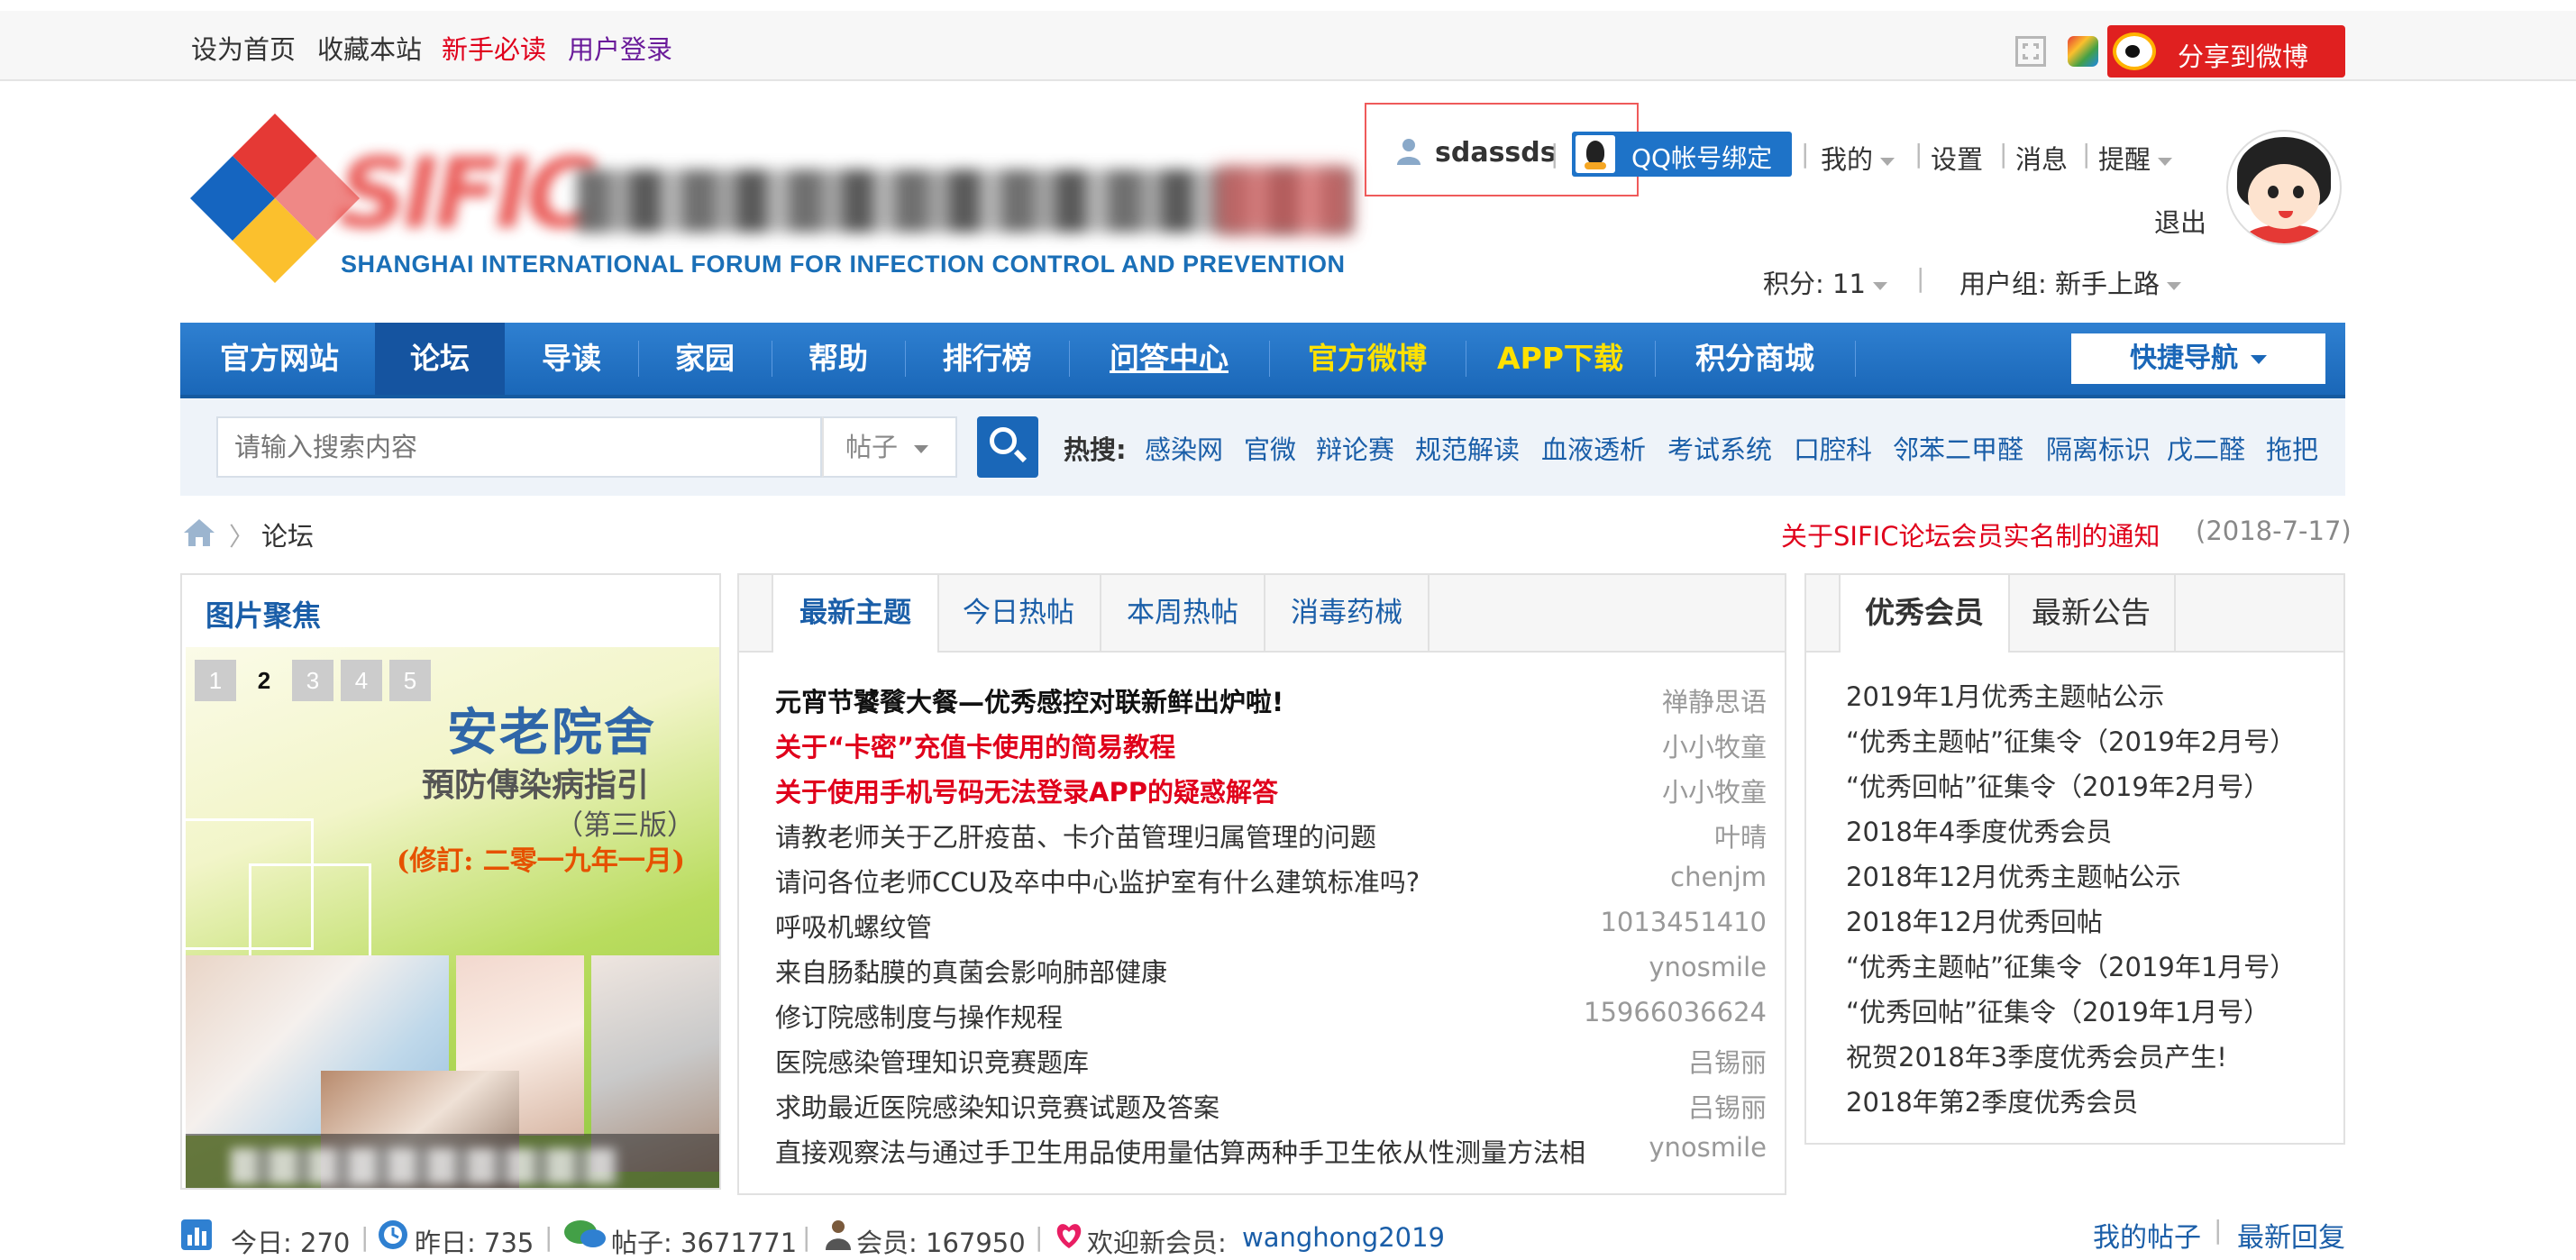 This screenshot has width=2576, height=1260. I want to click on thread-title: 请问各位老师CCU及卒中中心监护室有什么建筑标准吗?, so click(1097, 880).